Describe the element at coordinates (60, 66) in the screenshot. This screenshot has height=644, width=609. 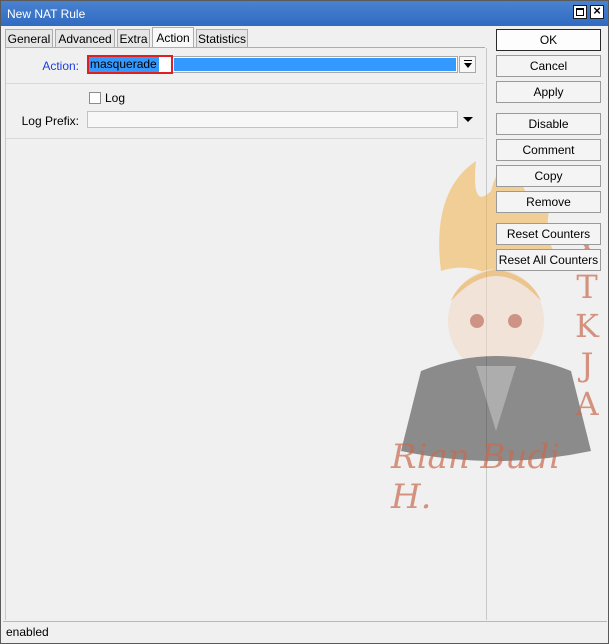
I see `action-label: Action:` at that location.